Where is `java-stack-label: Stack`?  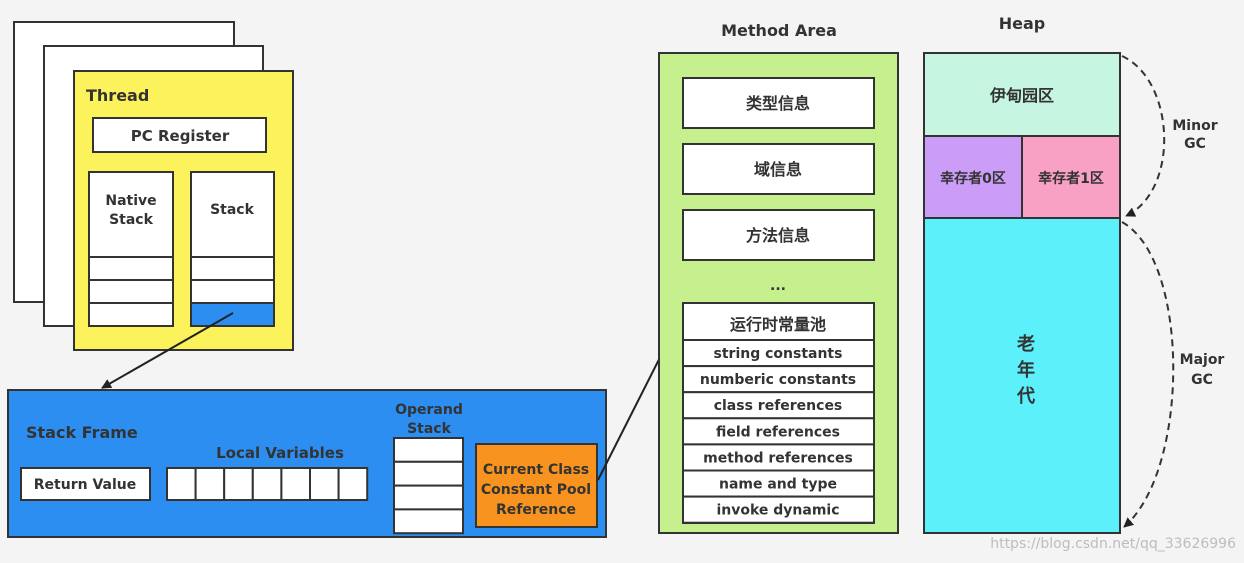 java-stack-label: Stack is located at coordinates (232, 210).